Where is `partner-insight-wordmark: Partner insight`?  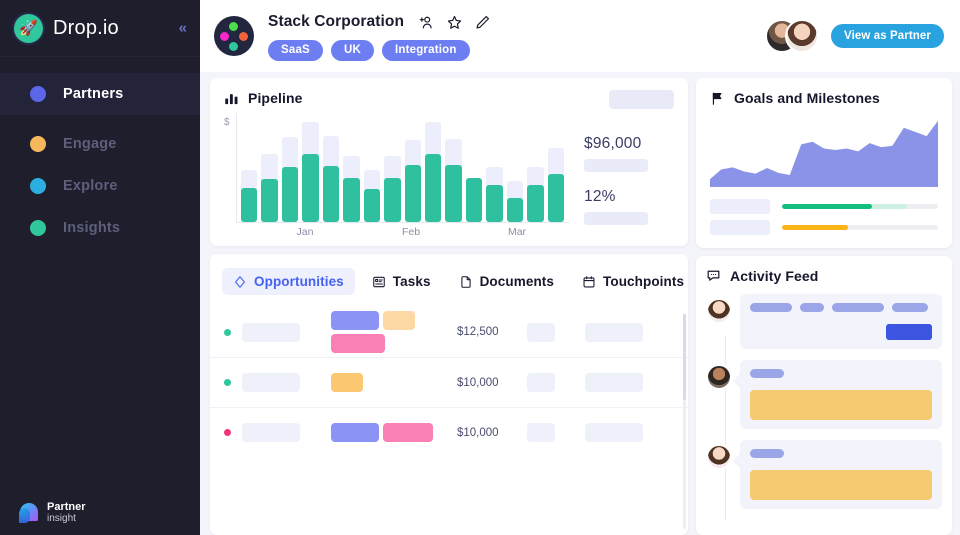 partner-insight-wordmark: Partner insight is located at coordinates (66, 512).